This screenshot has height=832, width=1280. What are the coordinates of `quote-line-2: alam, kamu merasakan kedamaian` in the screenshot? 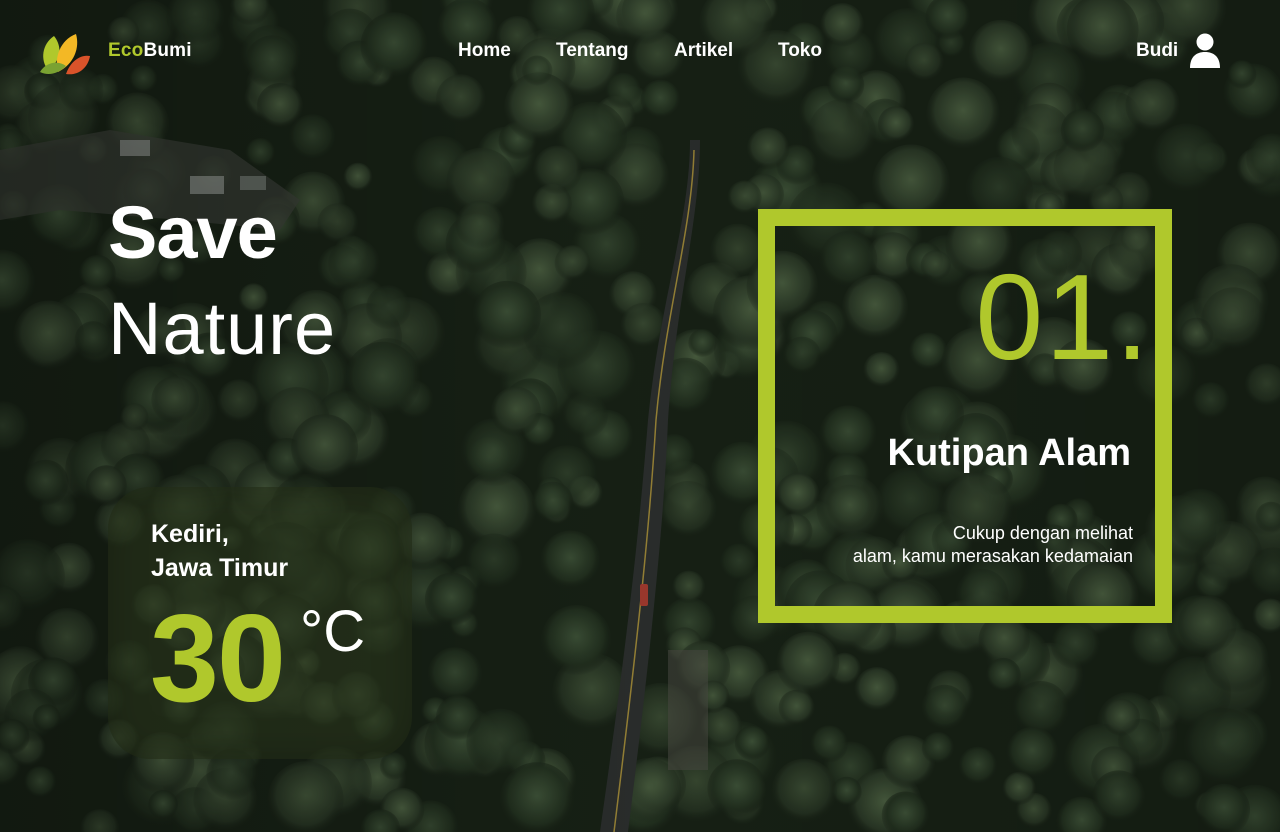 It's located at (992, 556).